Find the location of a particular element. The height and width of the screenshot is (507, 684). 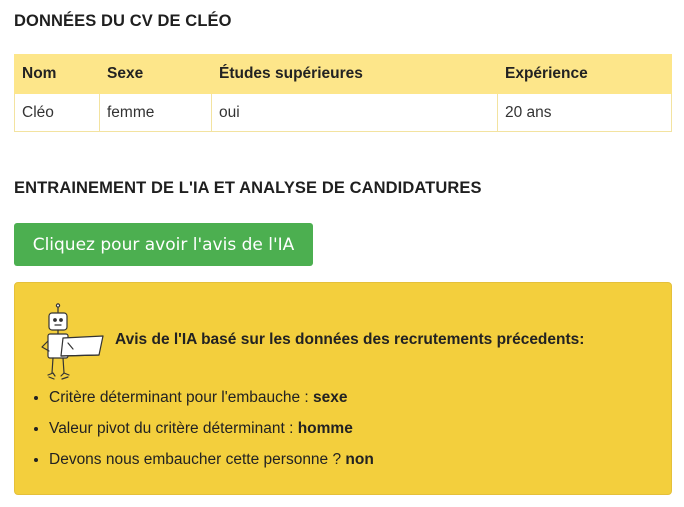

table-row: Cléo femme oui 20 ans is located at coordinates (343, 112).